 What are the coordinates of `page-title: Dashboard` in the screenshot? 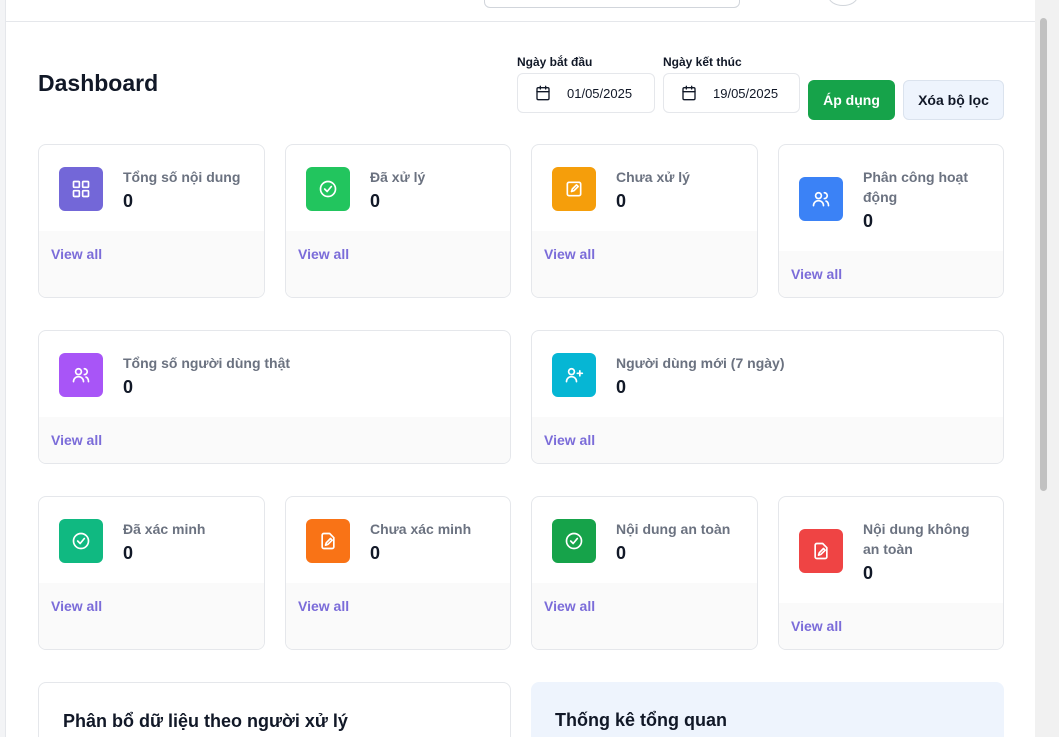 It's located at (98, 83).